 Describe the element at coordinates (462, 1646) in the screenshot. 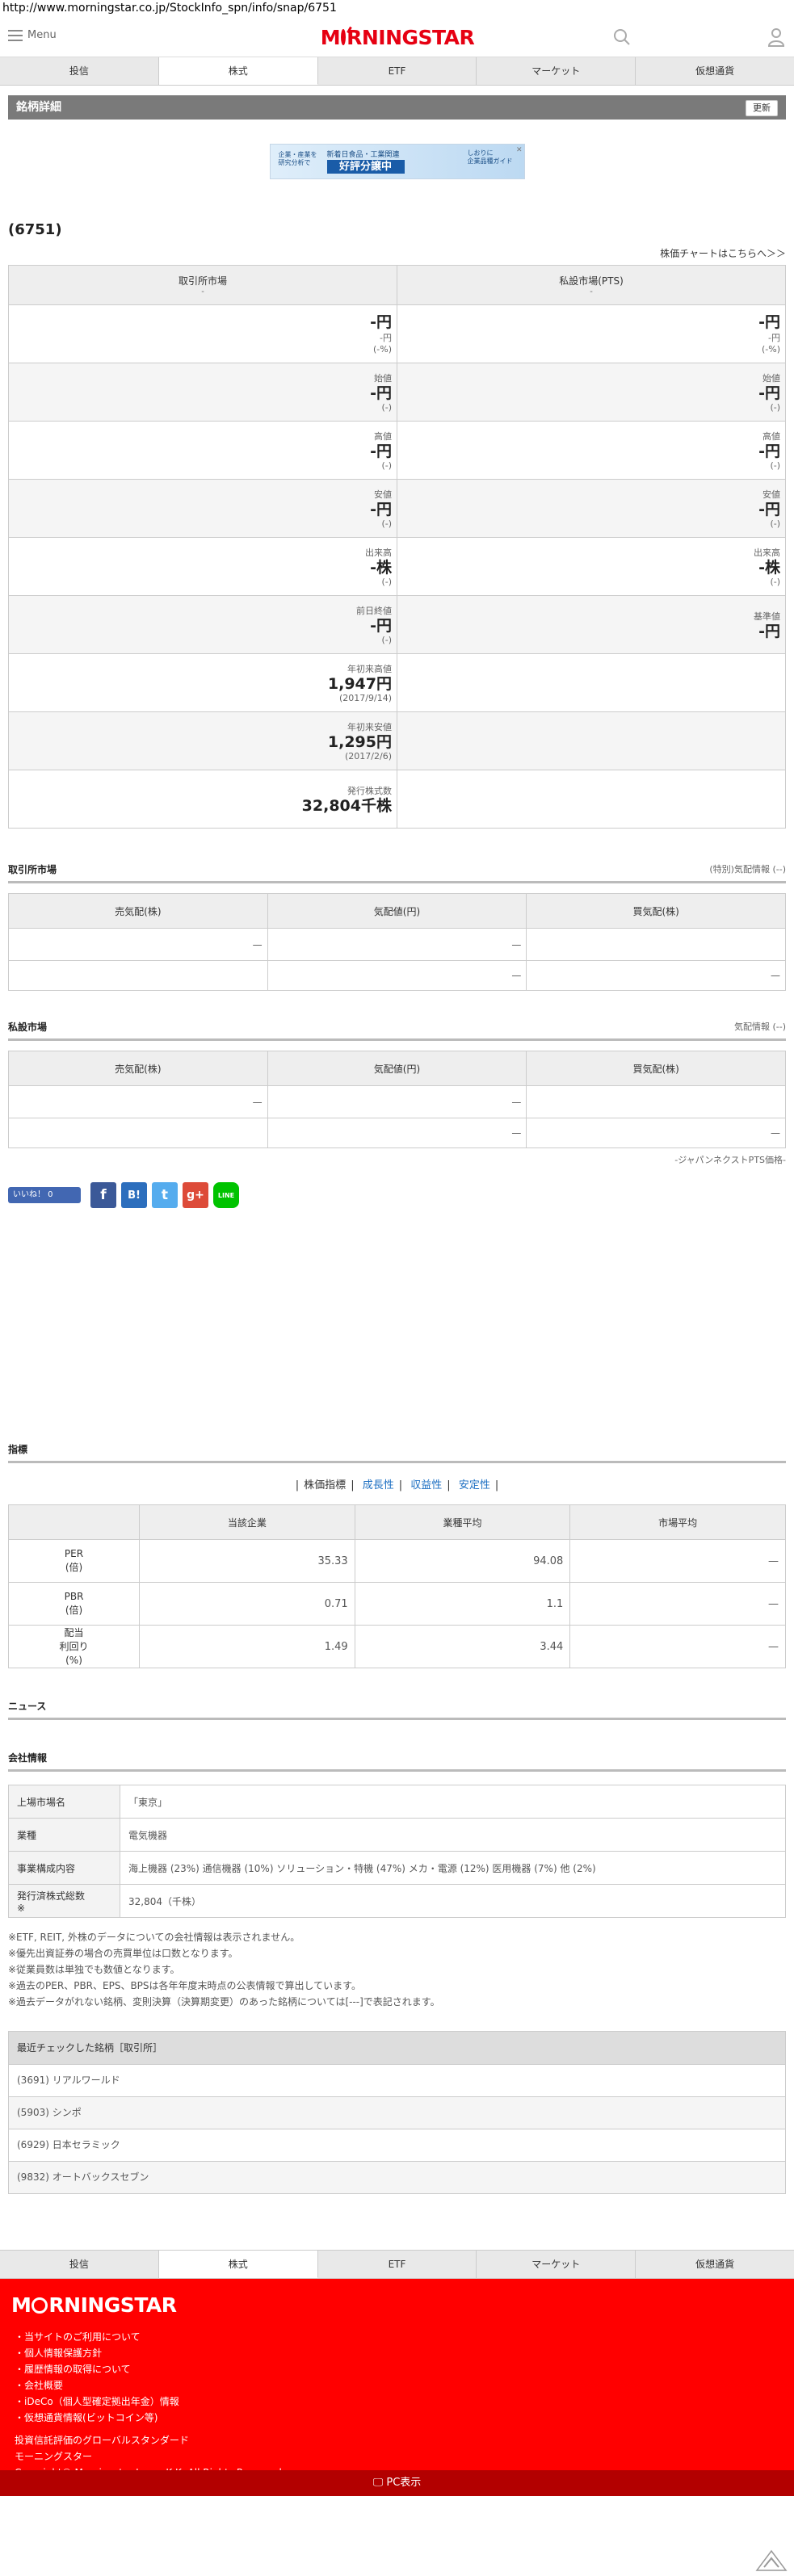

I see `indicator-industry: 3.44` at that location.